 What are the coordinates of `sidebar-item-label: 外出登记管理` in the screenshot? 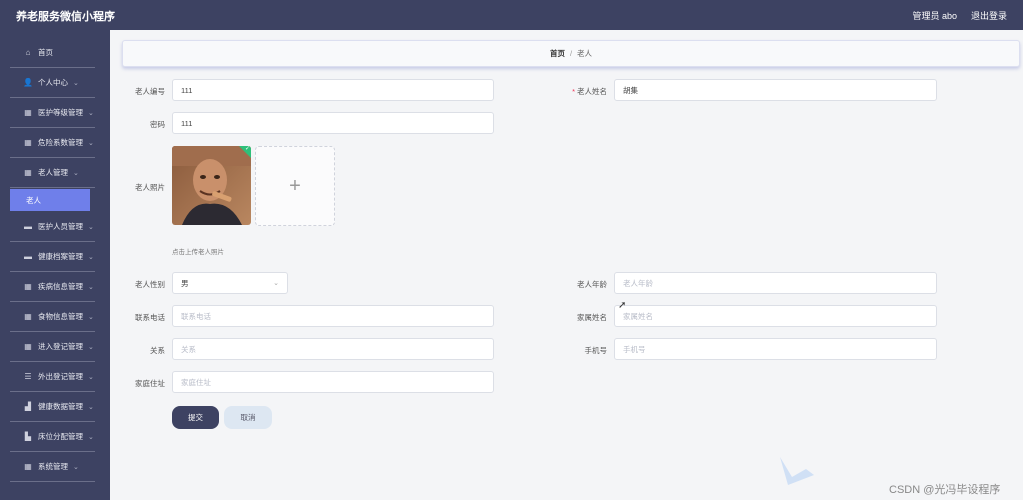 It's located at (60, 376).